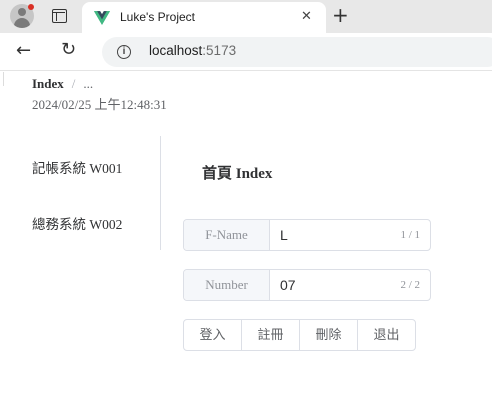 Image resolution: width=492 pixels, height=416 pixels. I want to click on back-arrow-icon: ←, so click(23, 51).